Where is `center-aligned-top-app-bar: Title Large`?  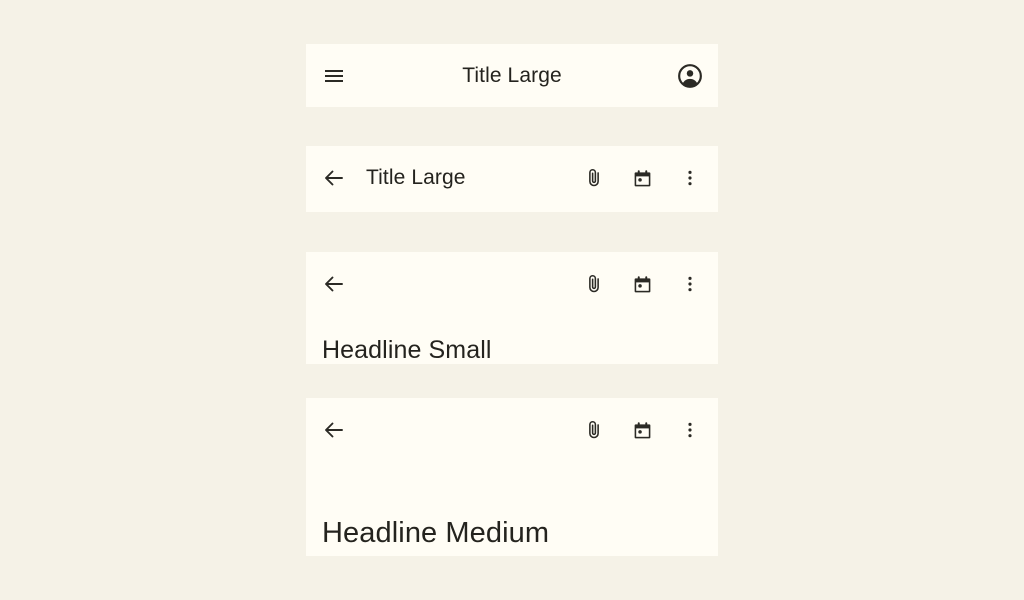
center-aligned-top-app-bar: Title Large is located at coordinates (512, 75).